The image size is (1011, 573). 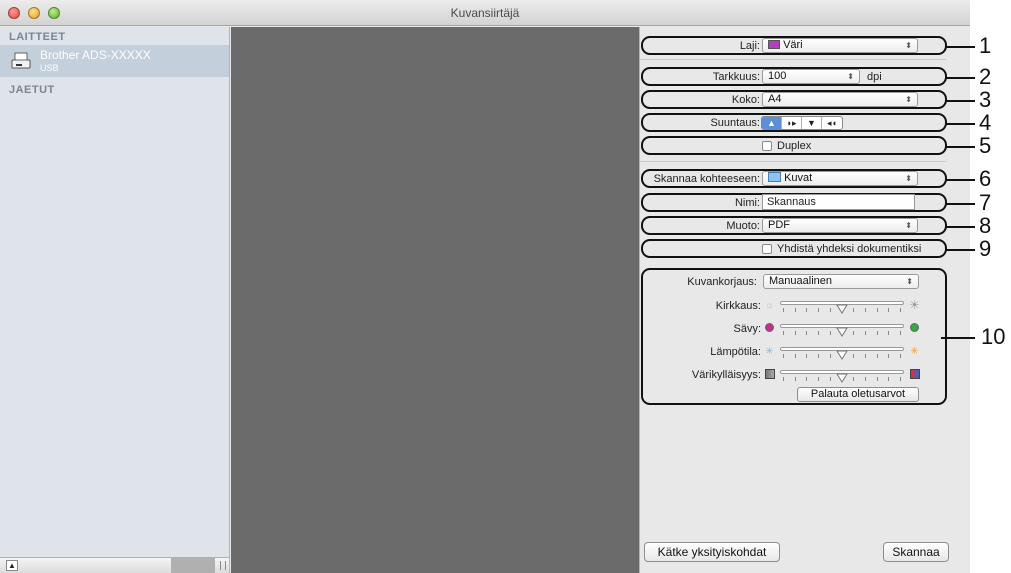 What do you see at coordinates (792, 123) in the screenshot?
I see `orientation-landscape-left-icon: ◗▸` at bounding box center [792, 123].